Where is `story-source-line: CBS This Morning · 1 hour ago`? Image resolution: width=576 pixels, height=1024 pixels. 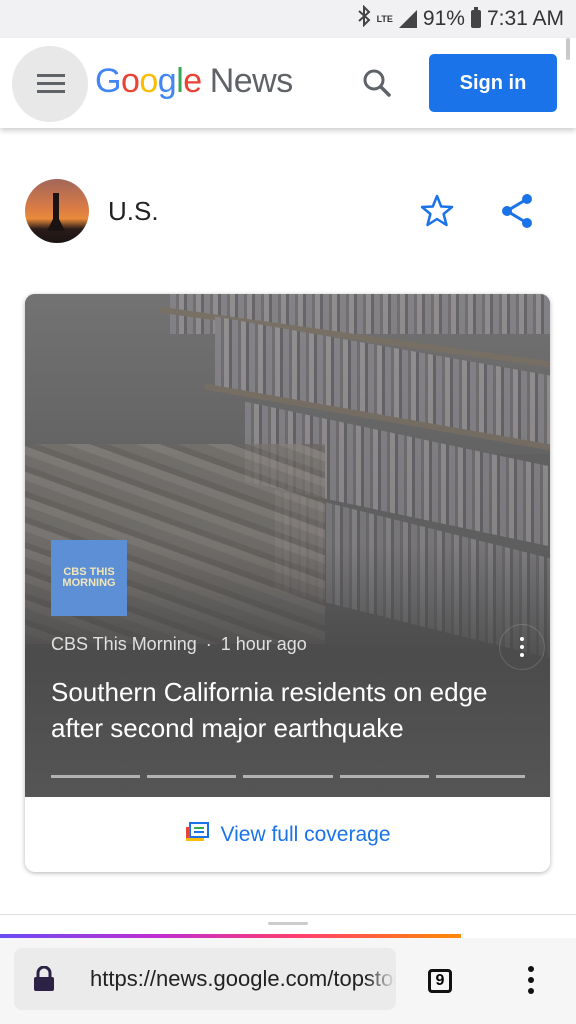 story-source-line: CBS This Morning · 1 hour ago is located at coordinates (179, 644).